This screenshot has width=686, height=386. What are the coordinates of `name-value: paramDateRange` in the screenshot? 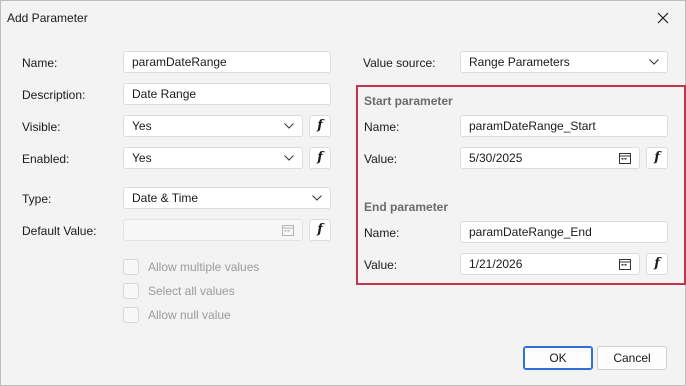 It's located at (179, 62).